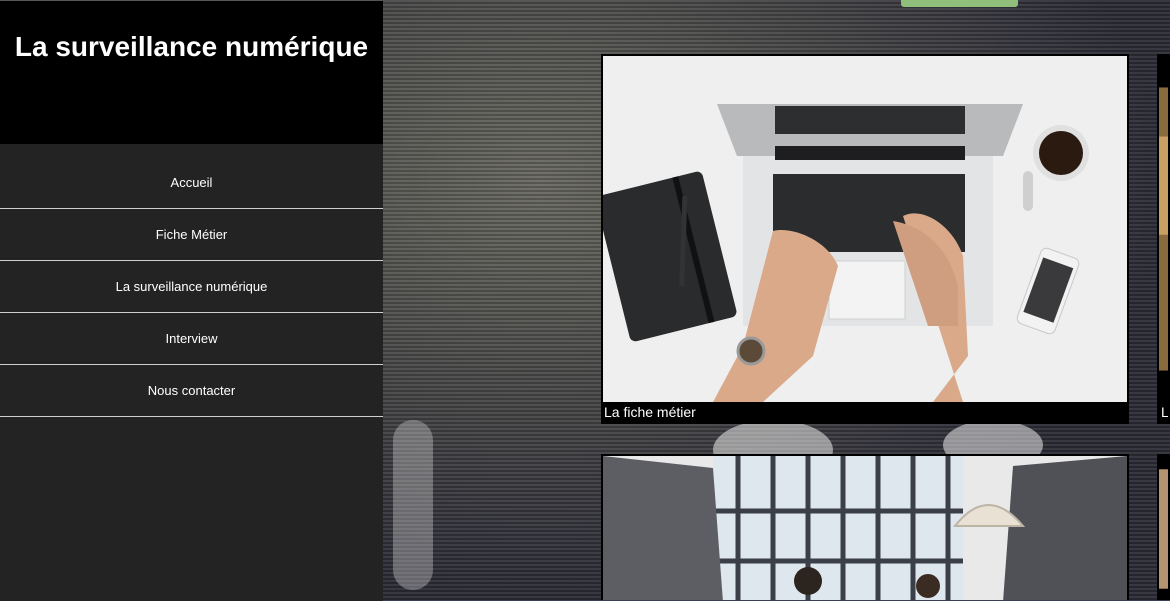 Image resolution: width=1170 pixels, height=601 pixels. I want to click on card-partial-bottom, so click(1163, 527).